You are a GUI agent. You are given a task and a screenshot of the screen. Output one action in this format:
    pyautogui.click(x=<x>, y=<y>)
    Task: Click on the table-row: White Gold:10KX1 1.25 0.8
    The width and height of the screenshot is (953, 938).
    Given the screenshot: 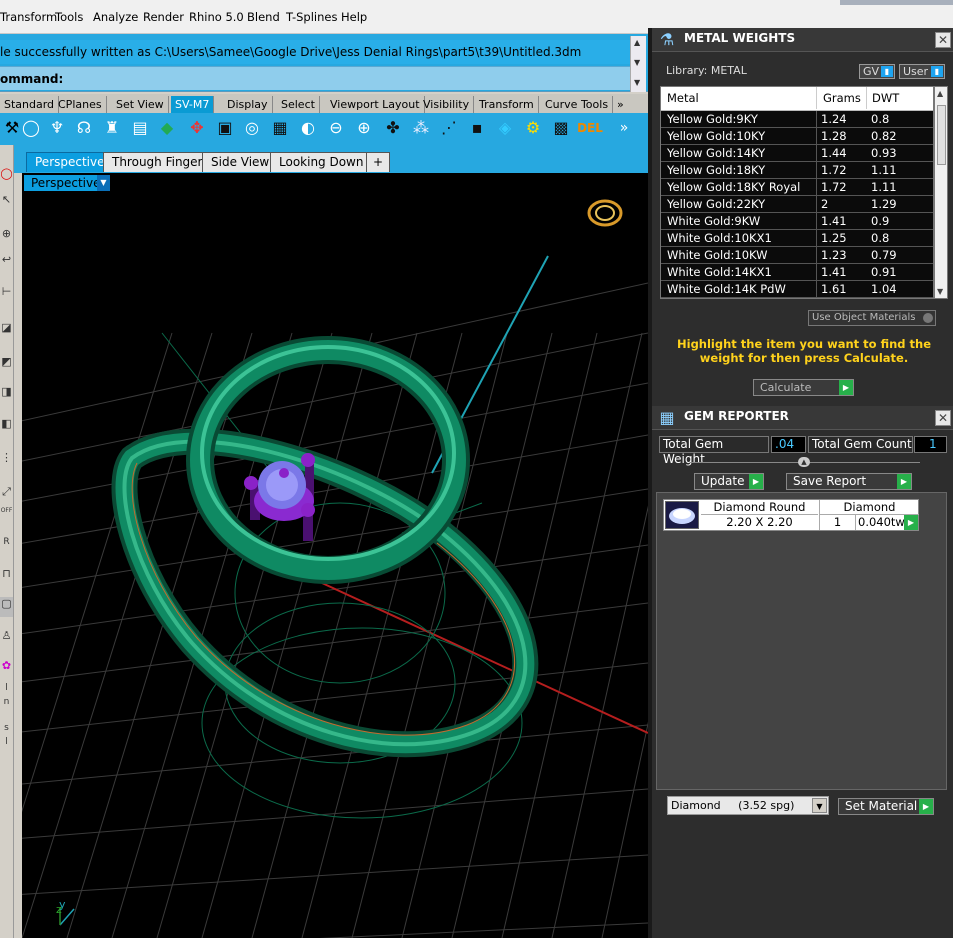 What is the action you would take?
    pyautogui.click(x=797, y=238)
    